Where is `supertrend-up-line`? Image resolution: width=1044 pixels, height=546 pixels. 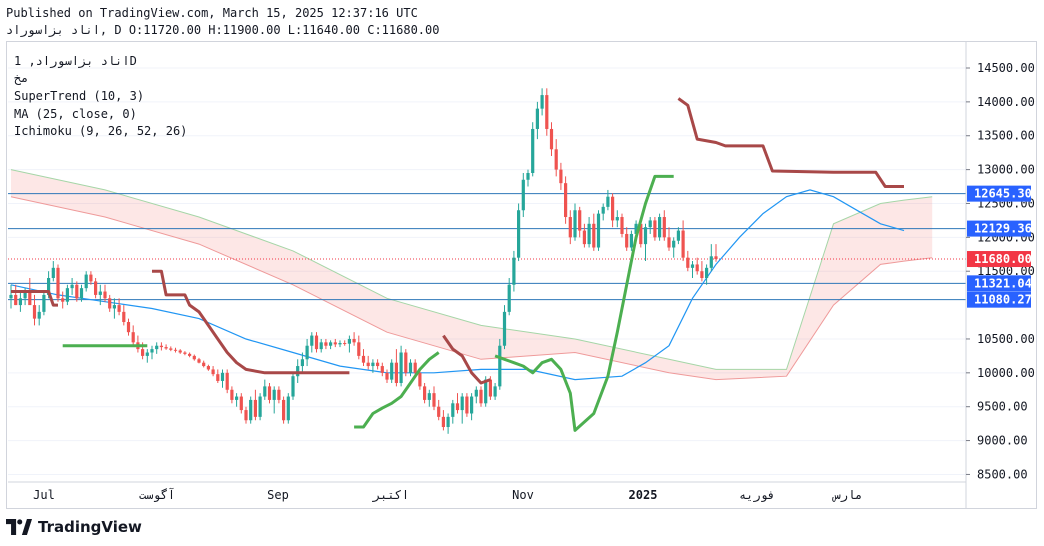
supertrend-up-line is located at coordinates (584, 303).